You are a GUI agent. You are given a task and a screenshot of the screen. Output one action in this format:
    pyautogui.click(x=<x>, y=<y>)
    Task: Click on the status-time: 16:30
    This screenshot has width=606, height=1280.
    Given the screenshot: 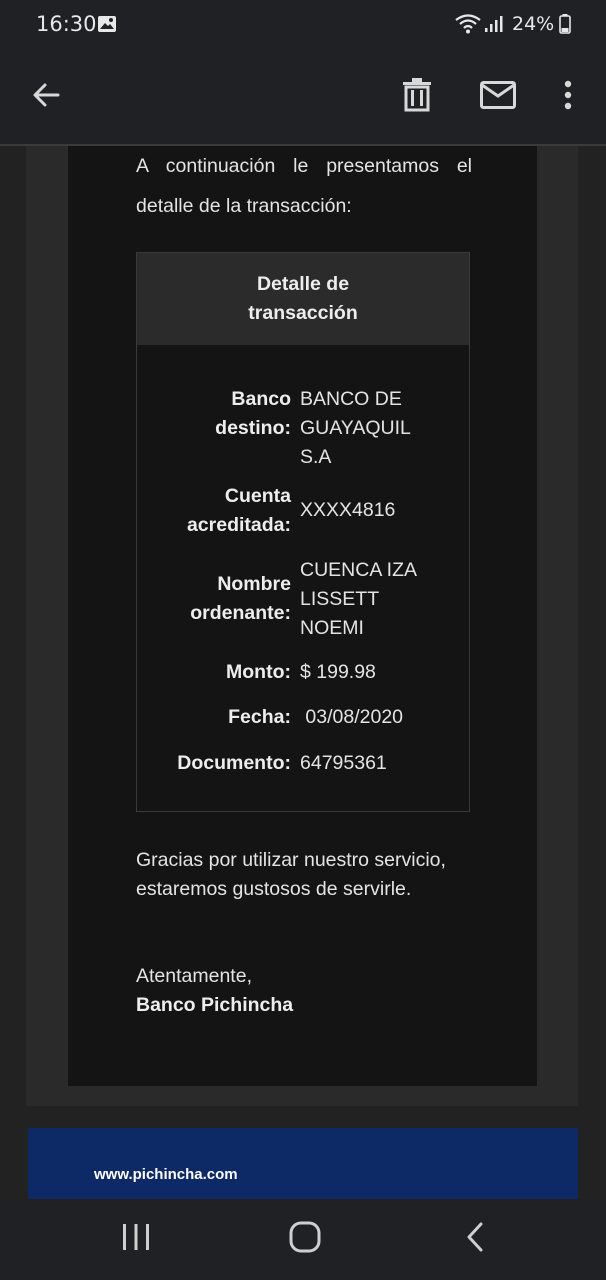 What is the action you would take?
    pyautogui.click(x=66, y=24)
    